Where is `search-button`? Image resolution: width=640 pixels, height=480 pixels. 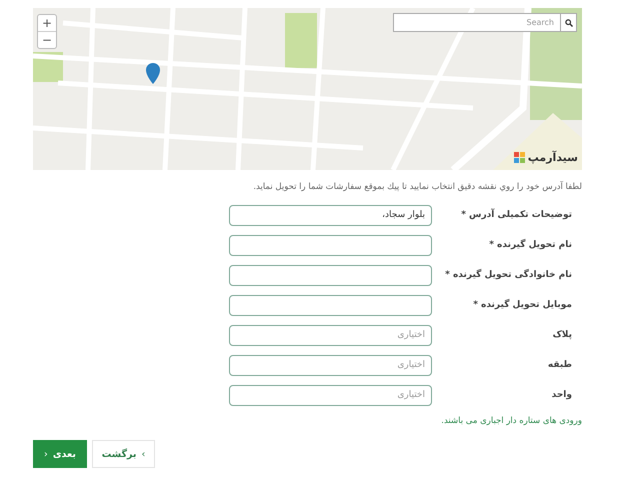
search-button is located at coordinates (569, 22).